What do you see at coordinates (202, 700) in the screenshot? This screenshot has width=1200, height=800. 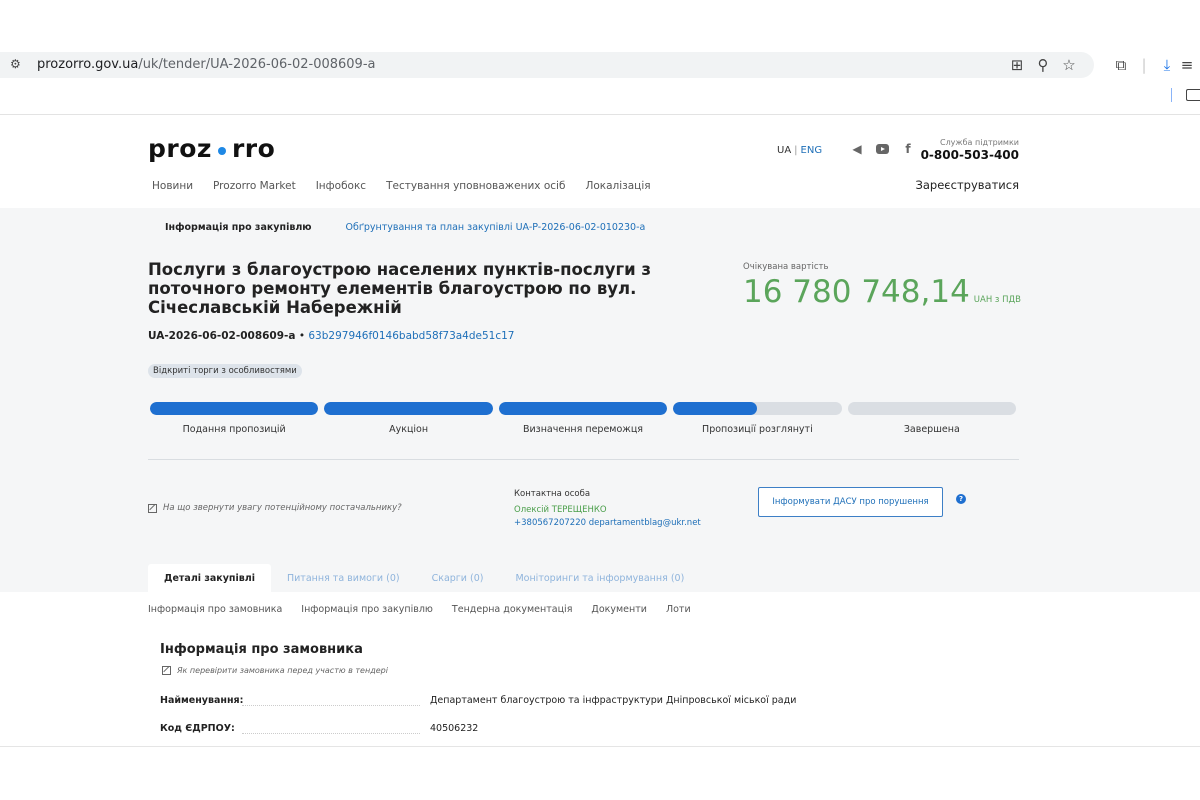 I see `customer-name-key: Найменування:` at bounding box center [202, 700].